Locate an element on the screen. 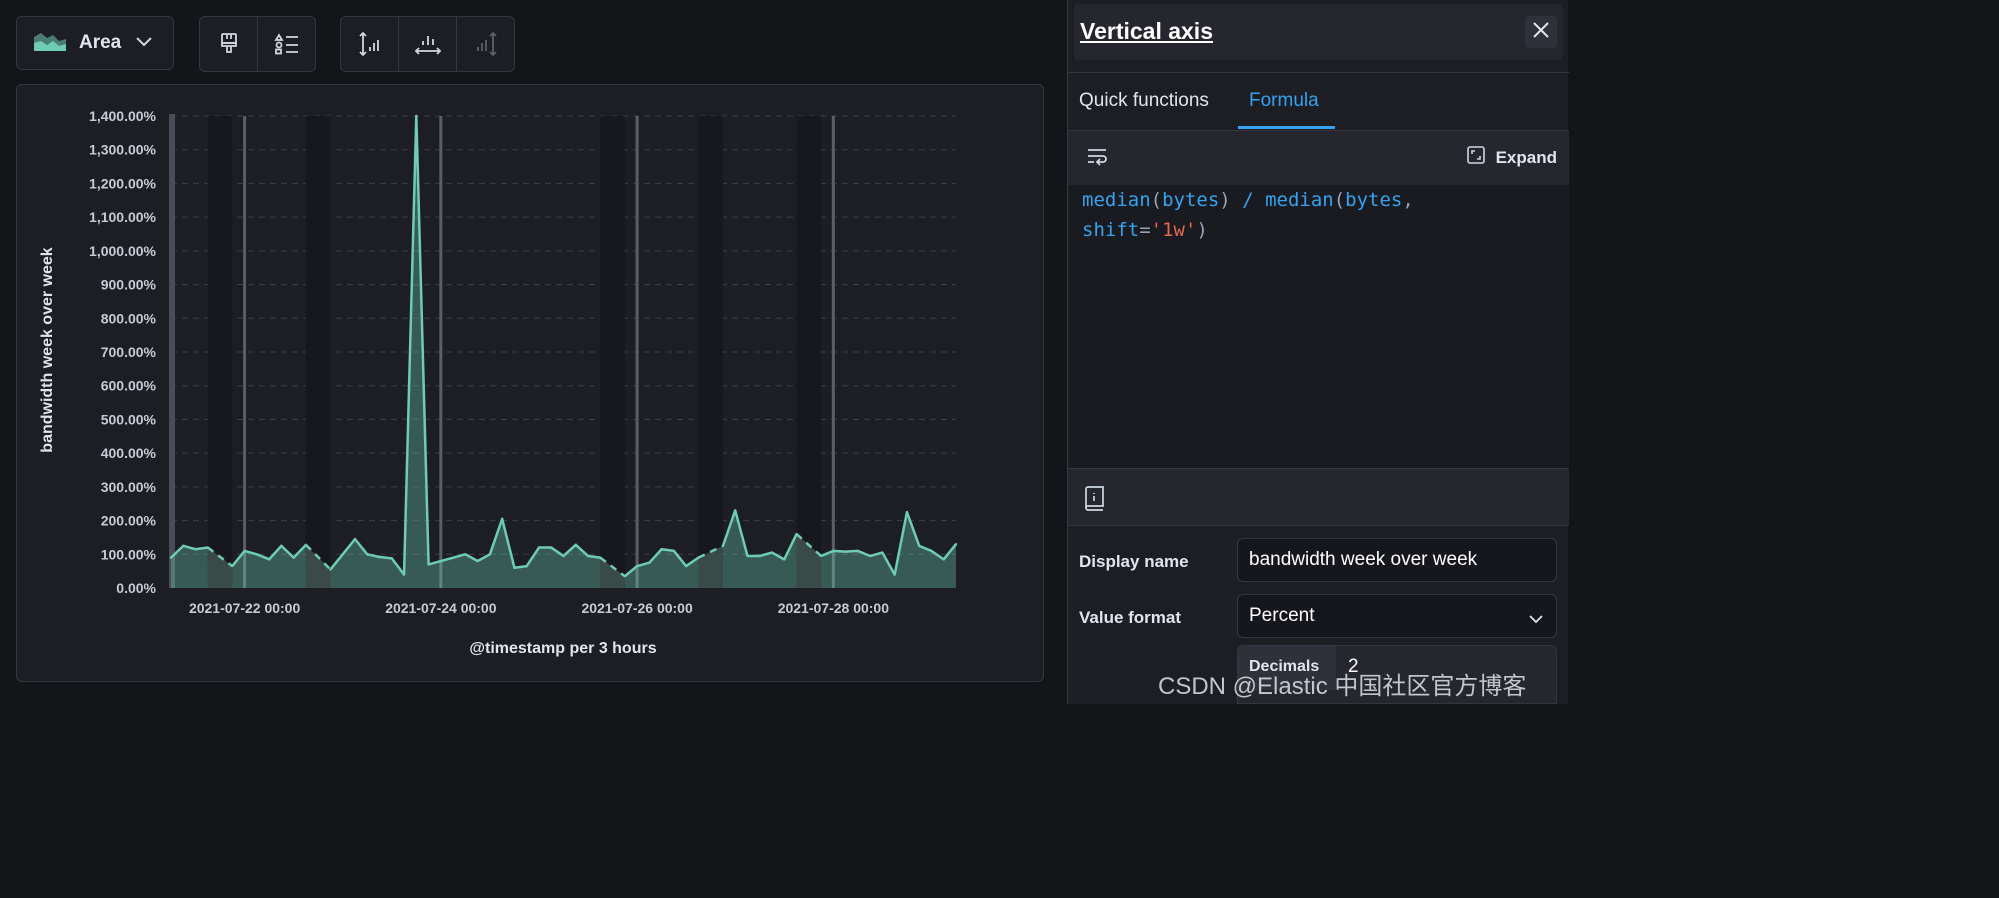  value-format-select: Percent is located at coordinates (1397, 616).